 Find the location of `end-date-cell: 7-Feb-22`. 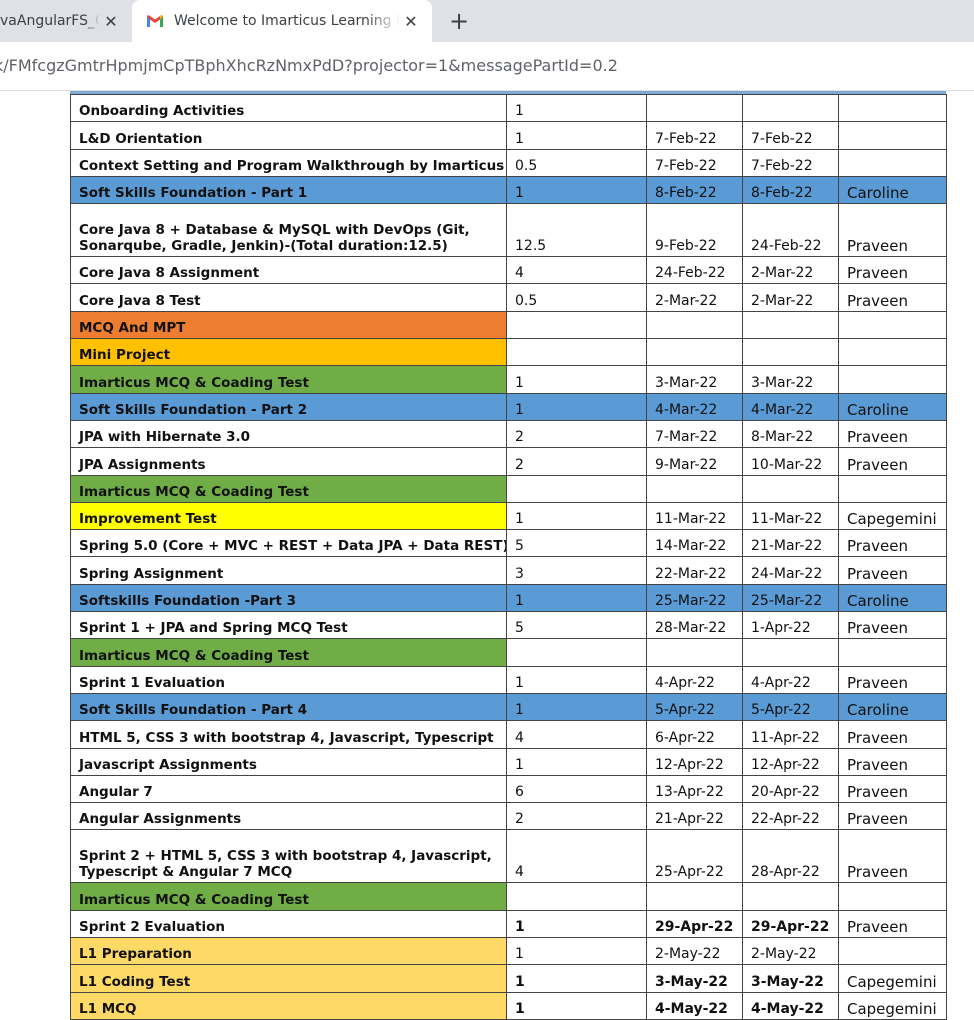

end-date-cell: 7-Feb-22 is located at coordinates (790, 162).